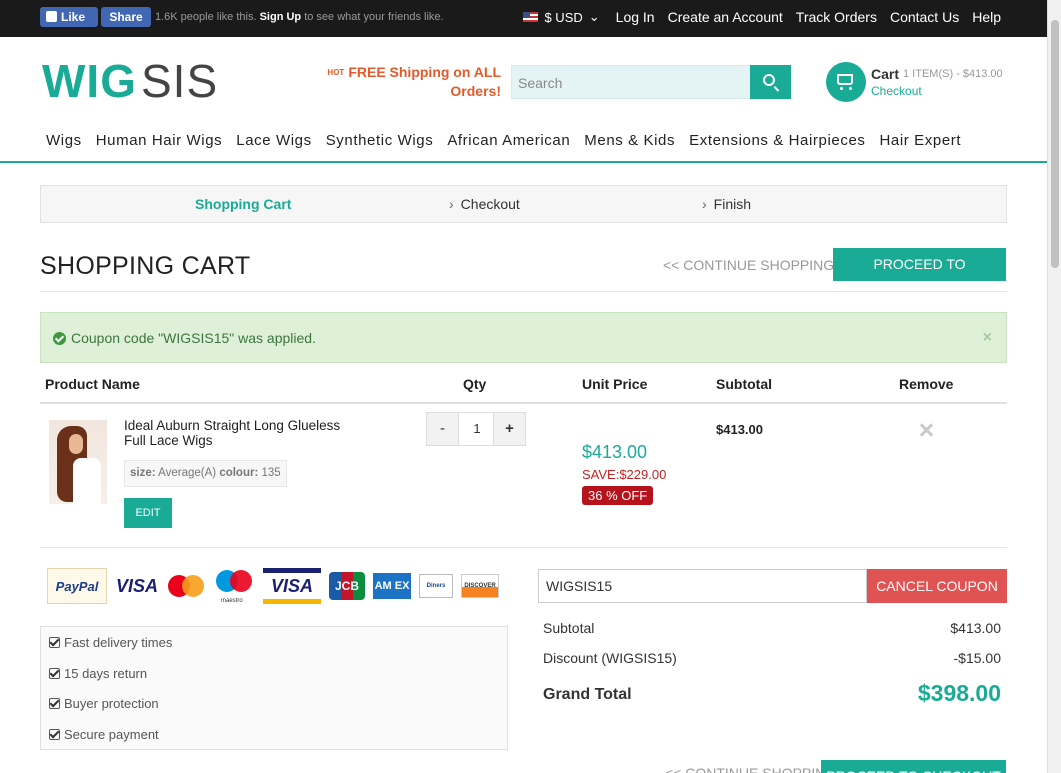 The height and width of the screenshot is (773, 1061). What do you see at coordinates (836, 17) in the screenshot?
I see `track-orders-link: Track Orders` at bounding box center [836, 17].